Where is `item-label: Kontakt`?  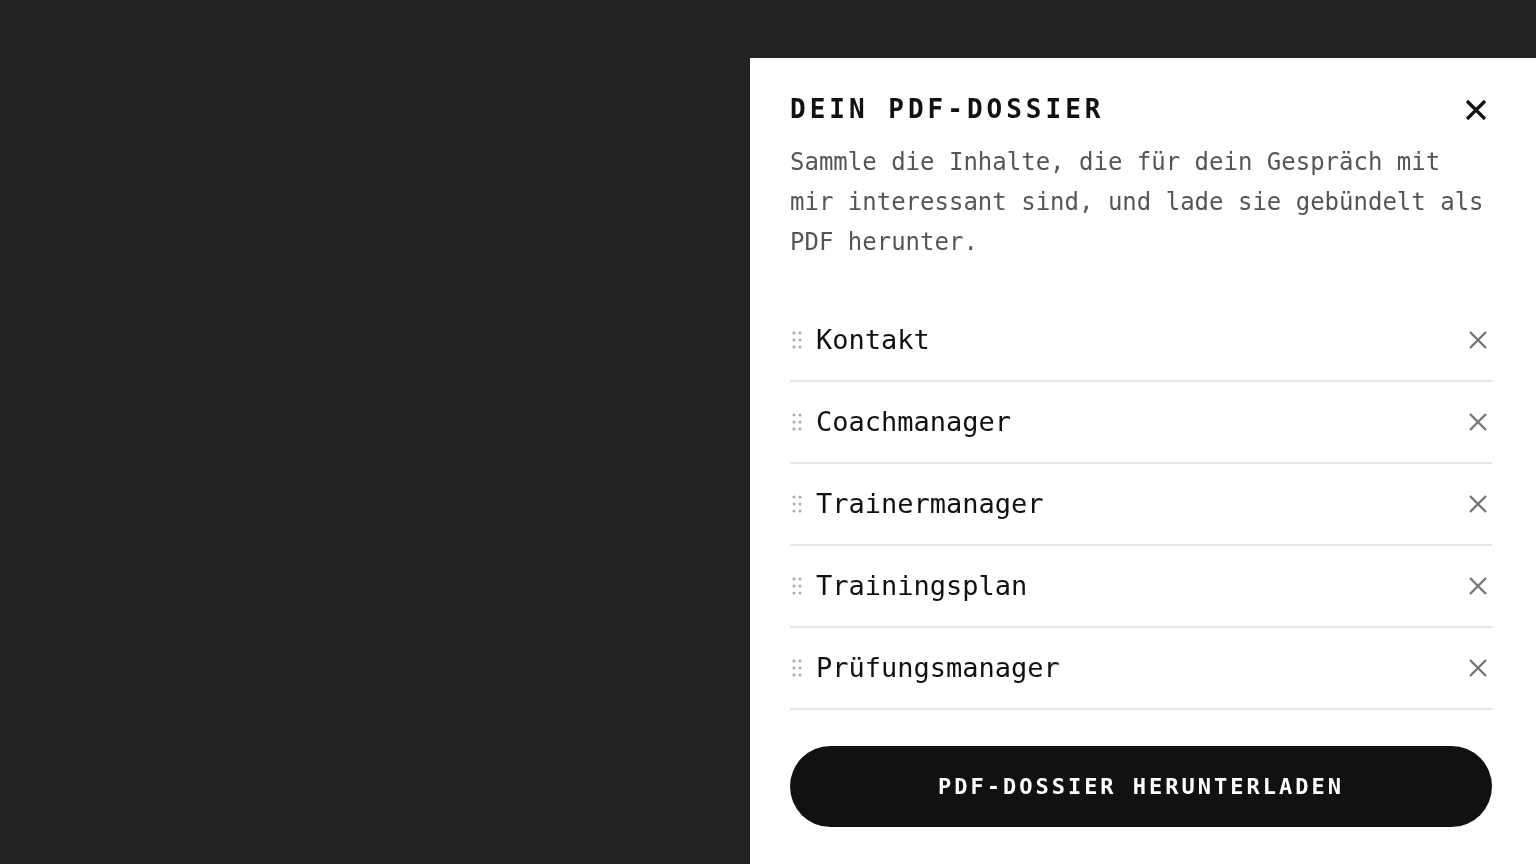 item-label: Kontakt is located at coordinates (873, 339).